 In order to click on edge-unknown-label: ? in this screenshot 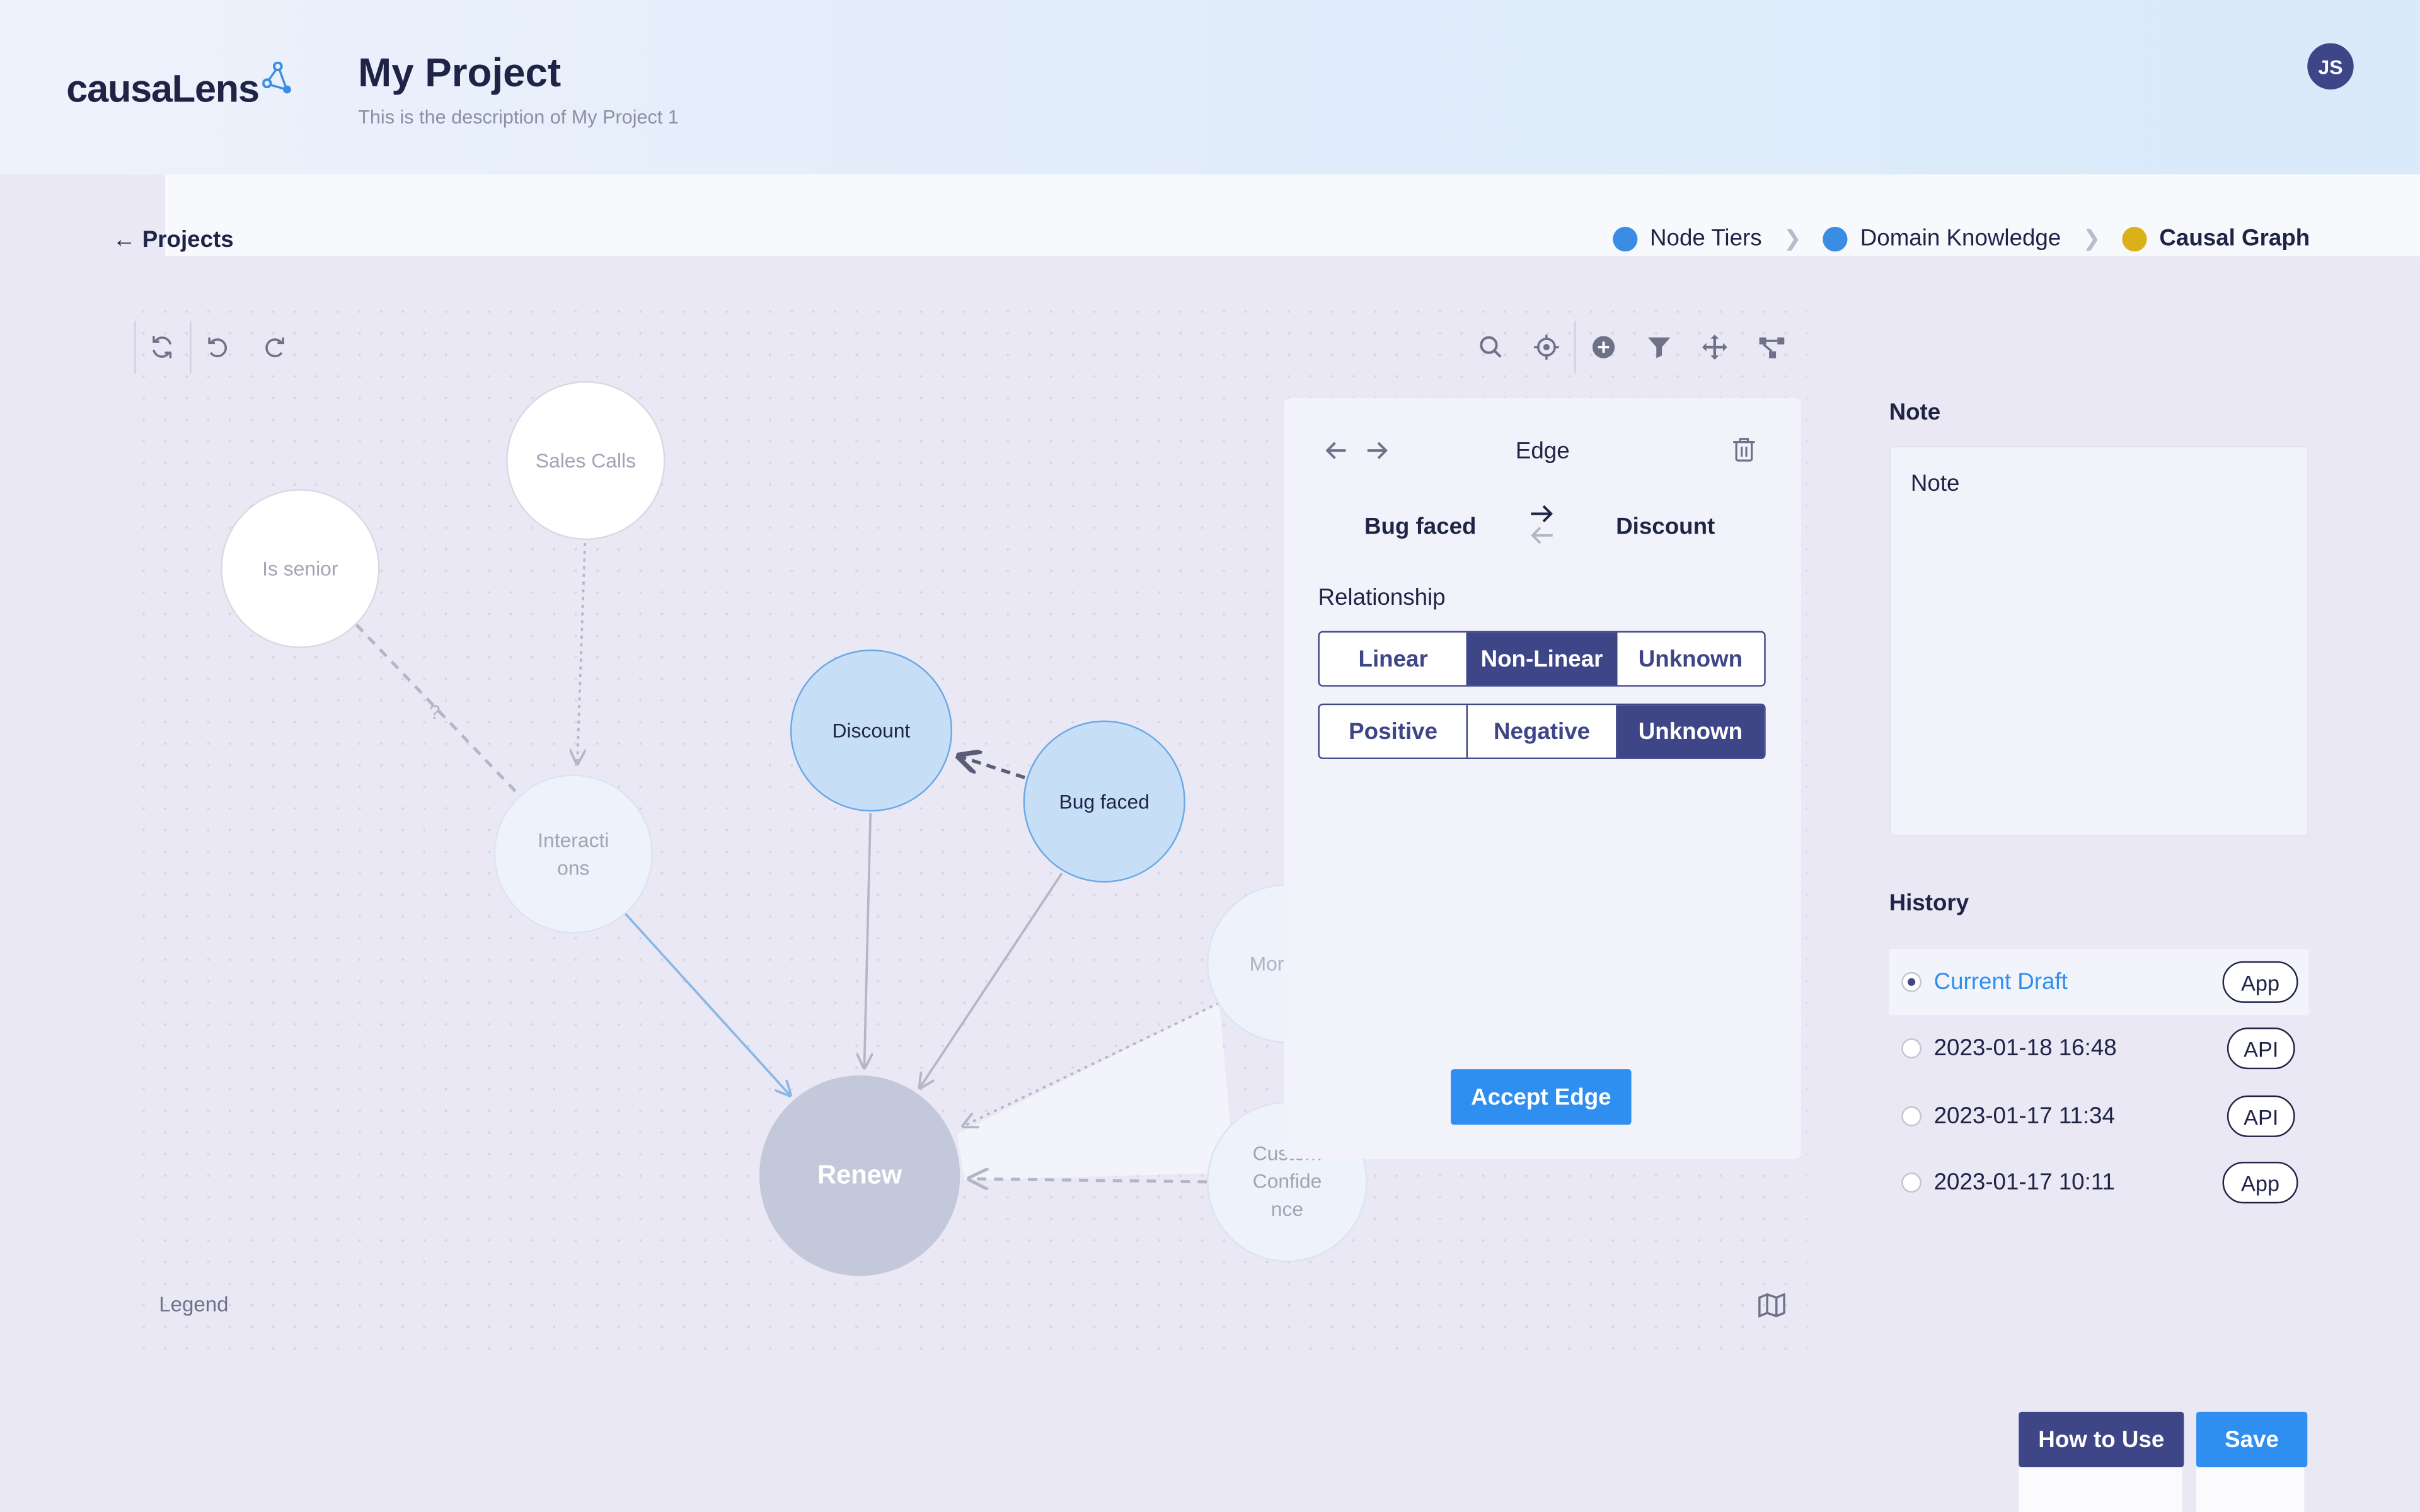, I will do `click(435, 712)`.